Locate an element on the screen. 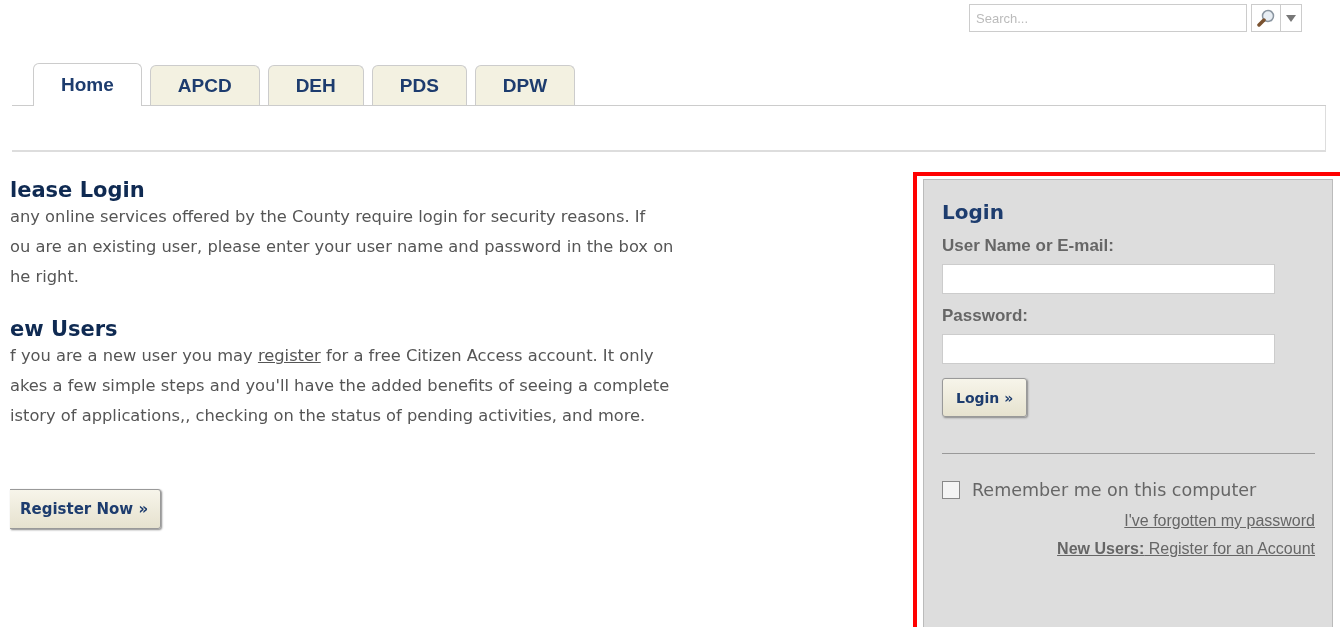  remember-label: Remember me on this computer is located at coordinates (1114, 490).